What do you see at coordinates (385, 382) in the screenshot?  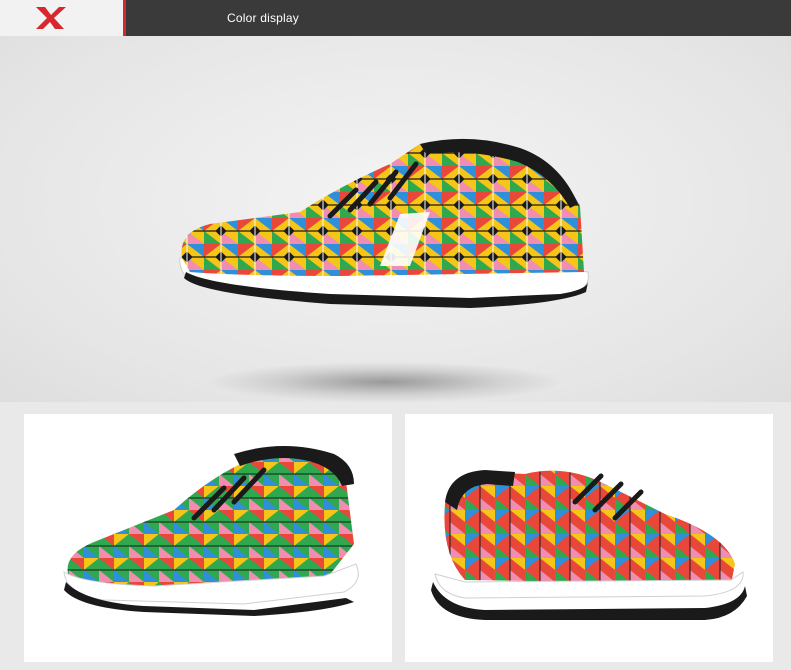 I see `floor-shadow` at bounding box center [385, 382].